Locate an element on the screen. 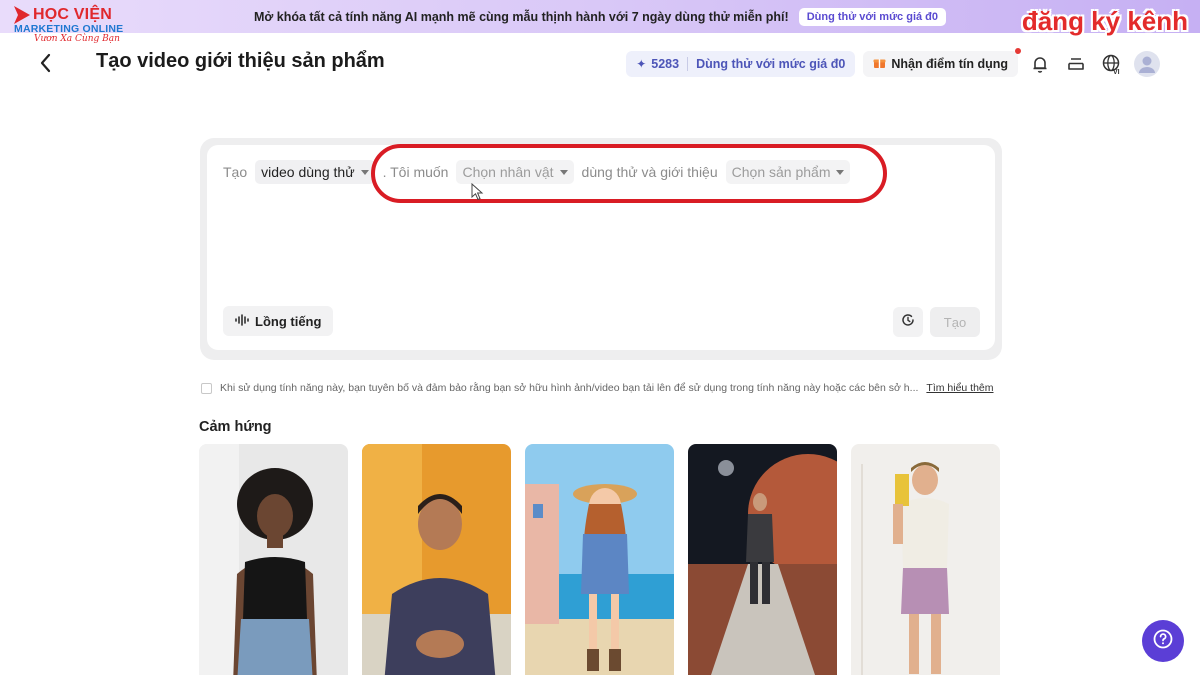  astronaut-runway-image is located at coordinates (762, 559).